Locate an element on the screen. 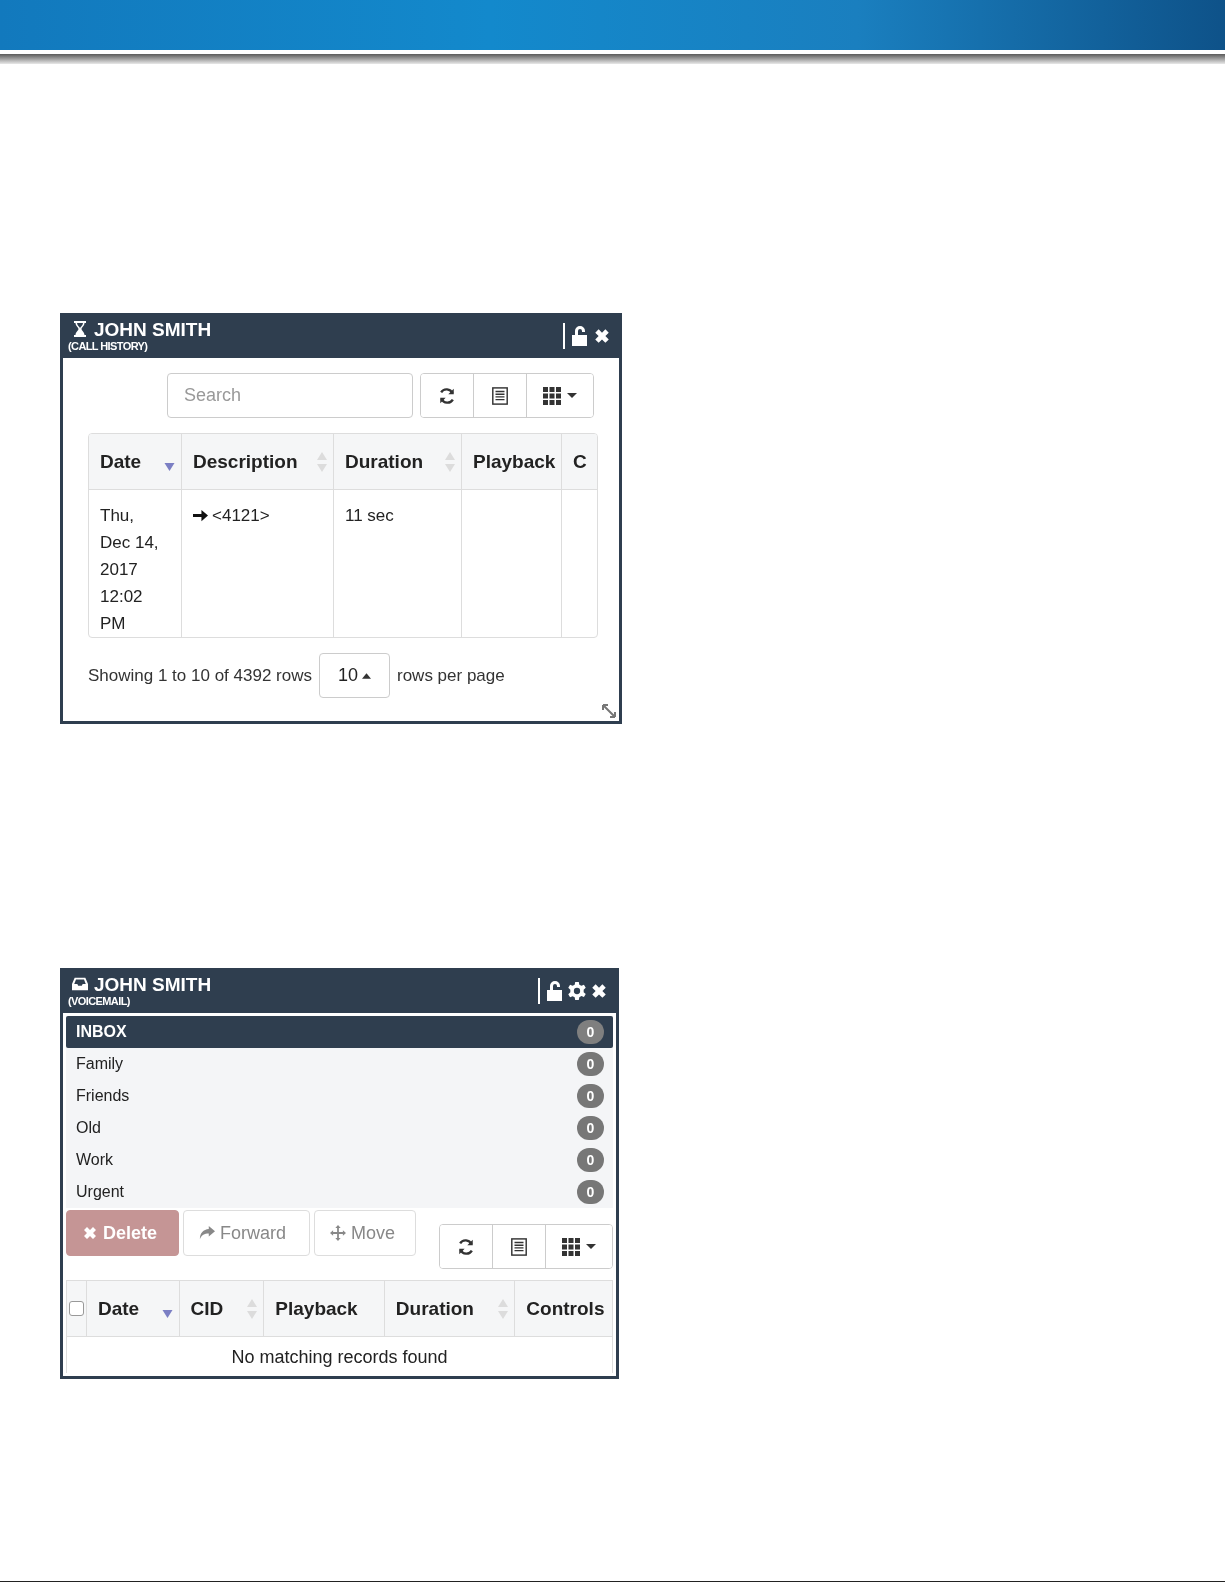 Image resolution: width=1225 pixels, height=1585 pixels. search-field: Search is located at coordinates (290, 395).